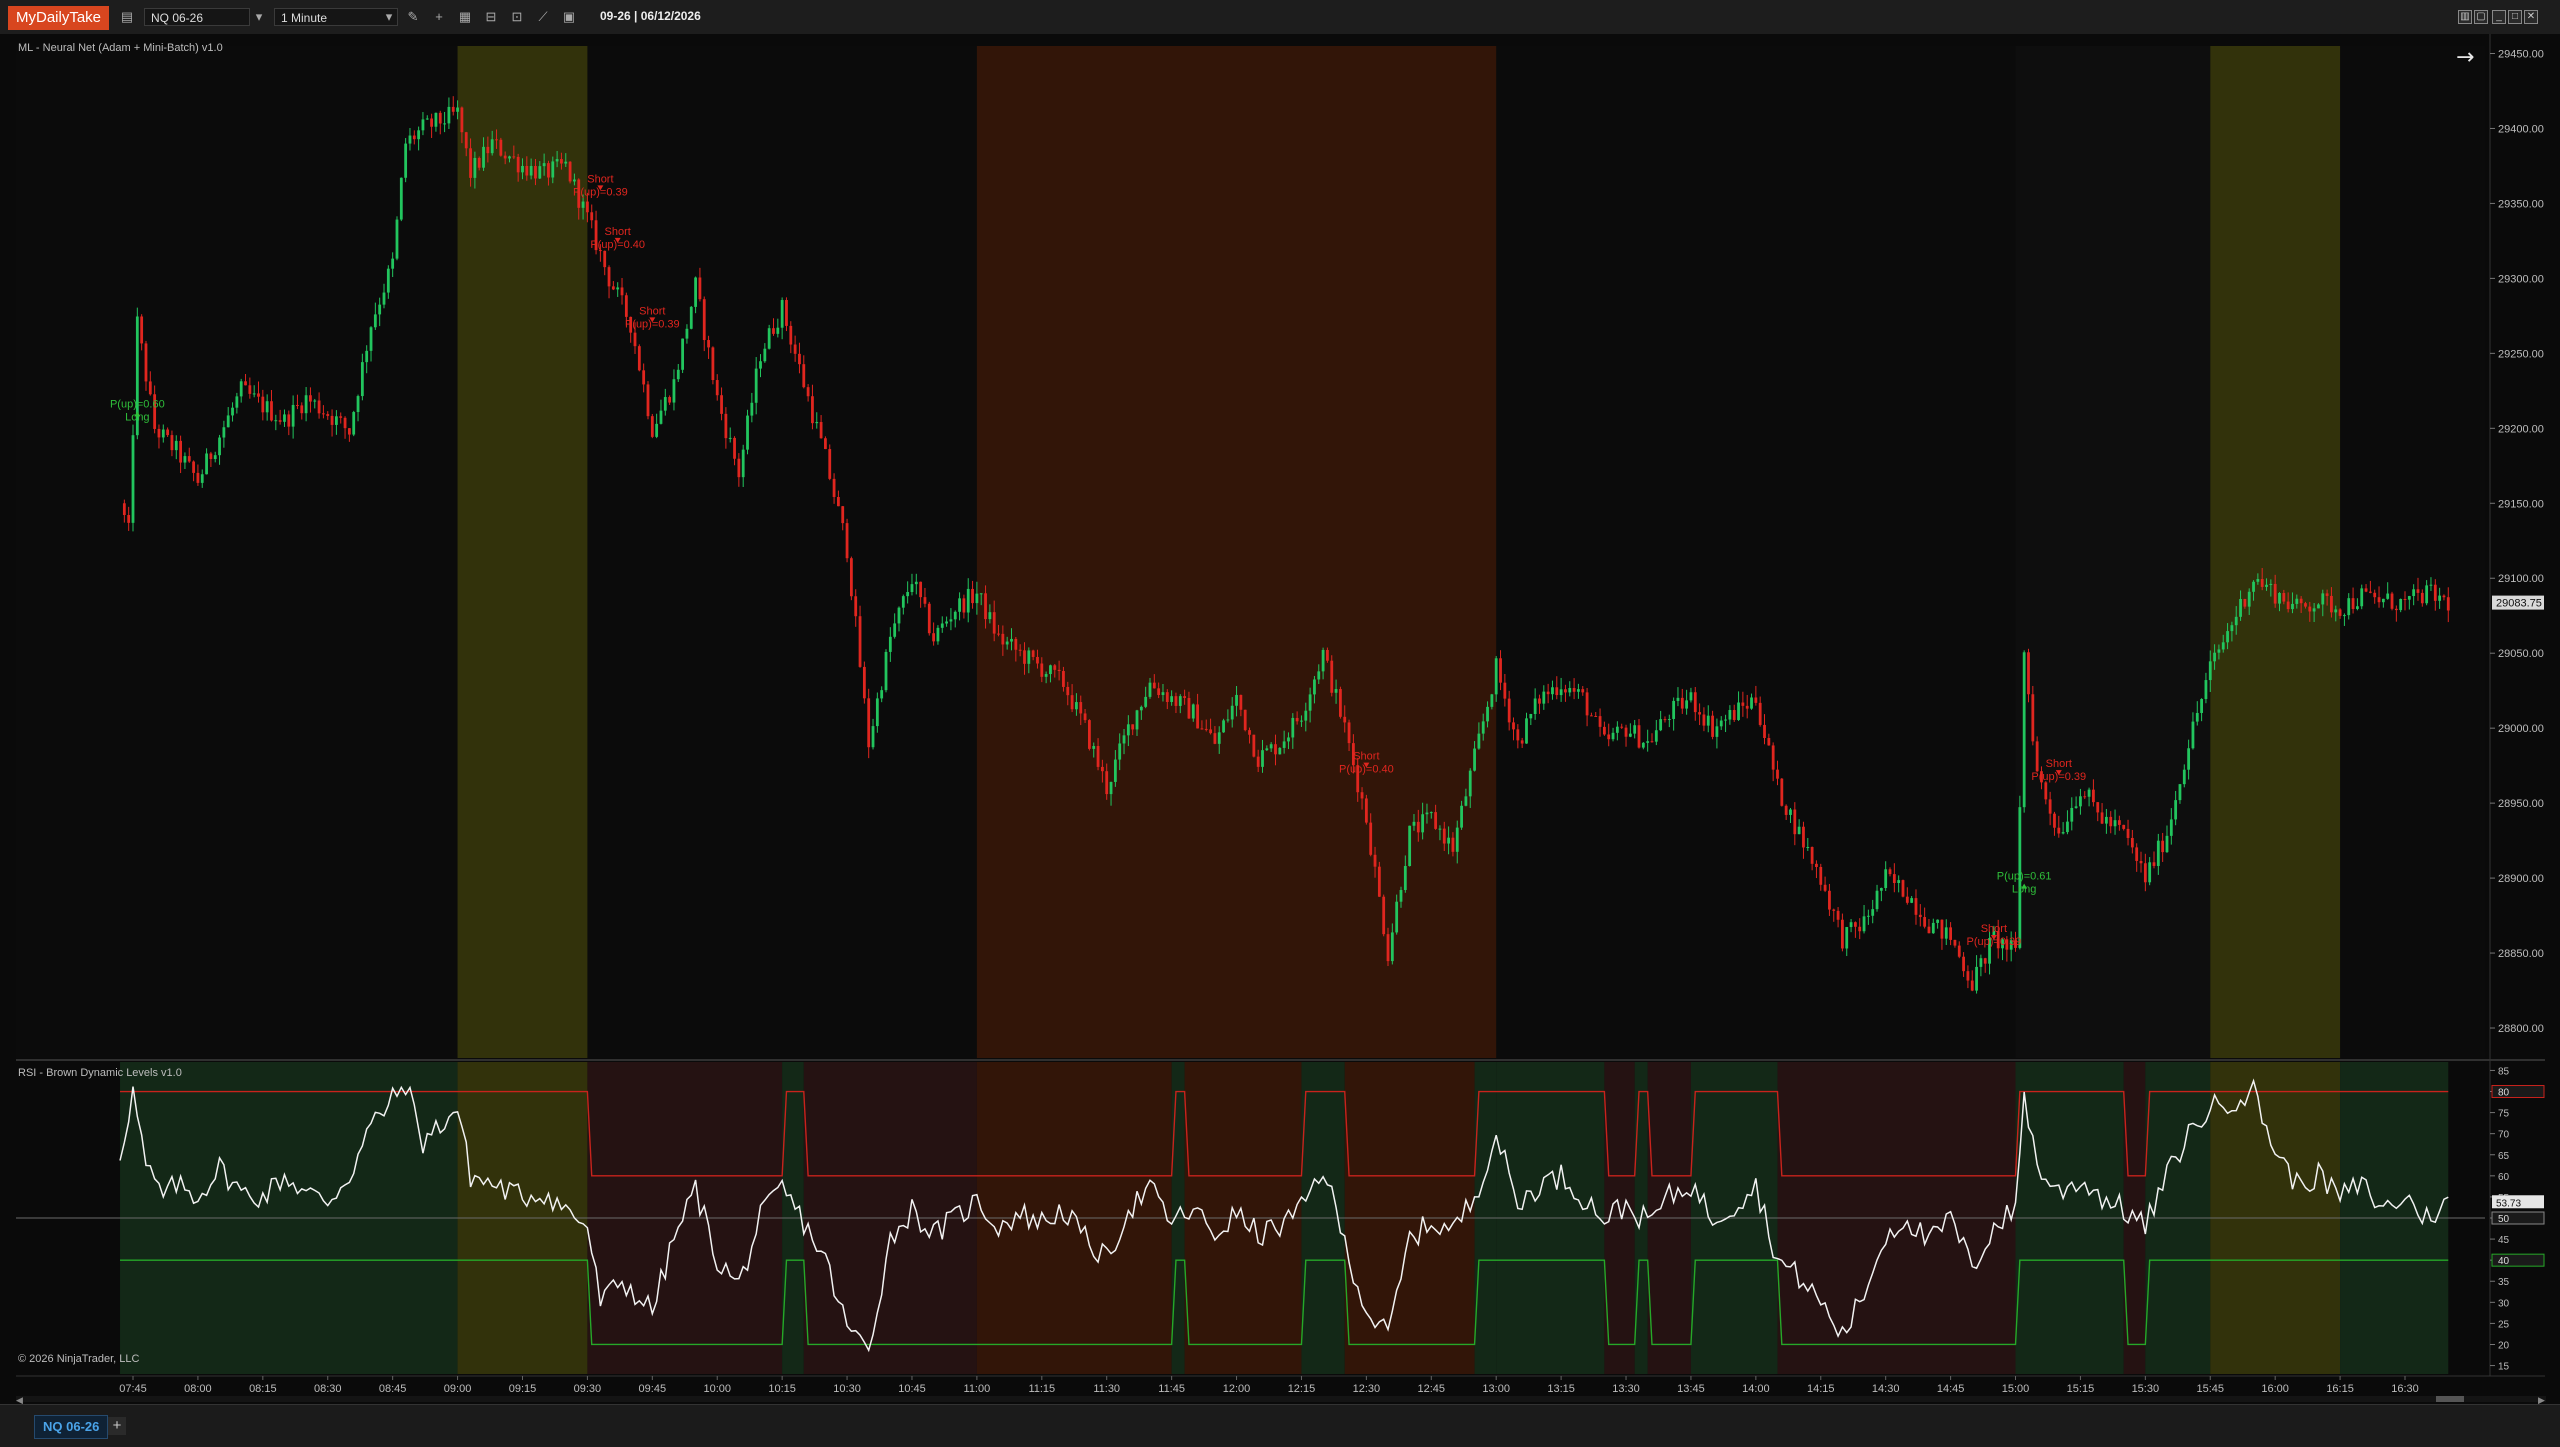  What do you see at coordinates (569, 17) in the screenshot?
I see `calendar-icon: ▣` at bounding box center [569, 17].